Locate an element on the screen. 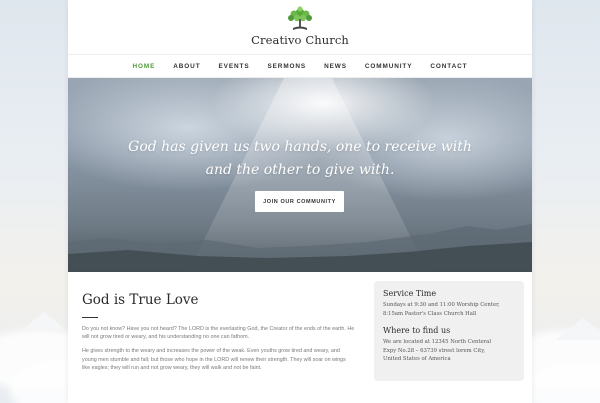 This screenshot has width=600, height=403. location-line-2: Expy No.28 – 63739 street lorem City, is located at coordinates (434, 350).